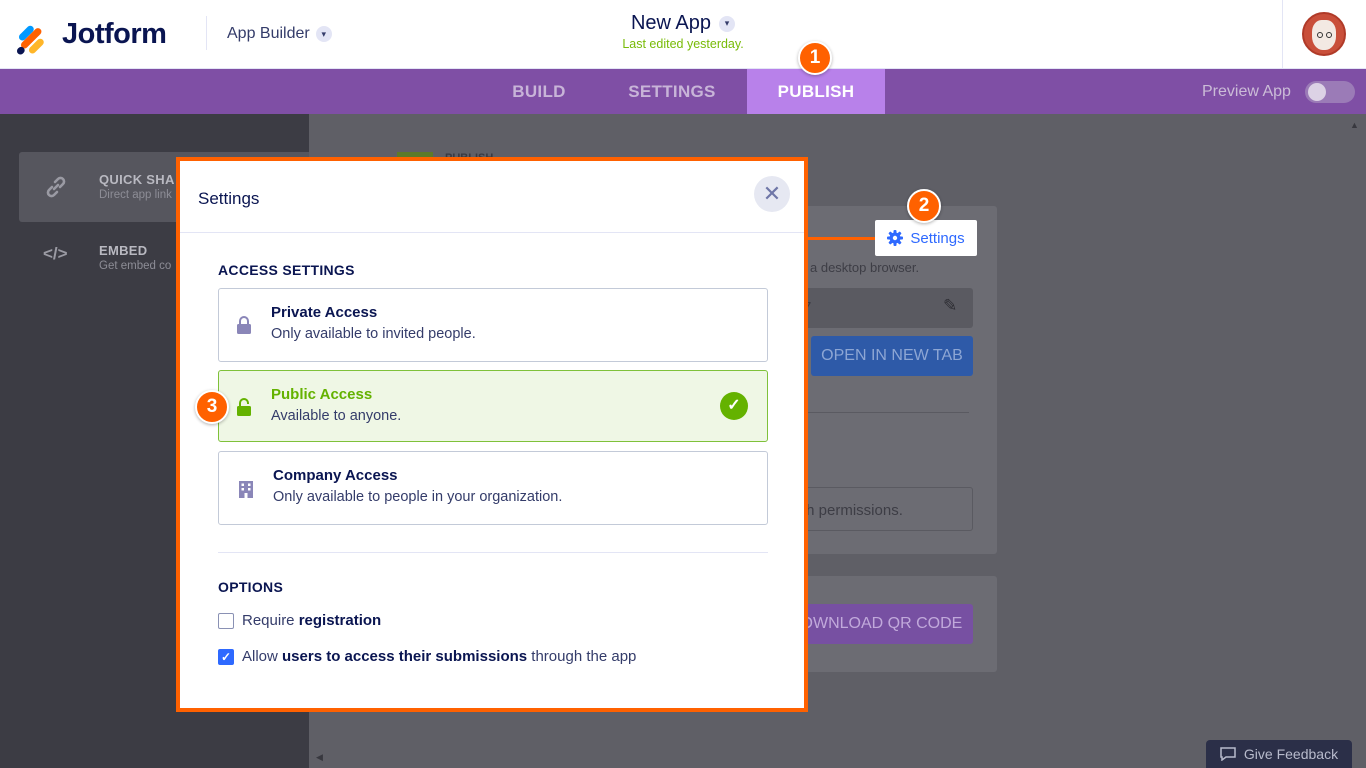 The height and width of the screenshot is (768, 1366). I want to click on close-button: ✕, so click(772, 194).